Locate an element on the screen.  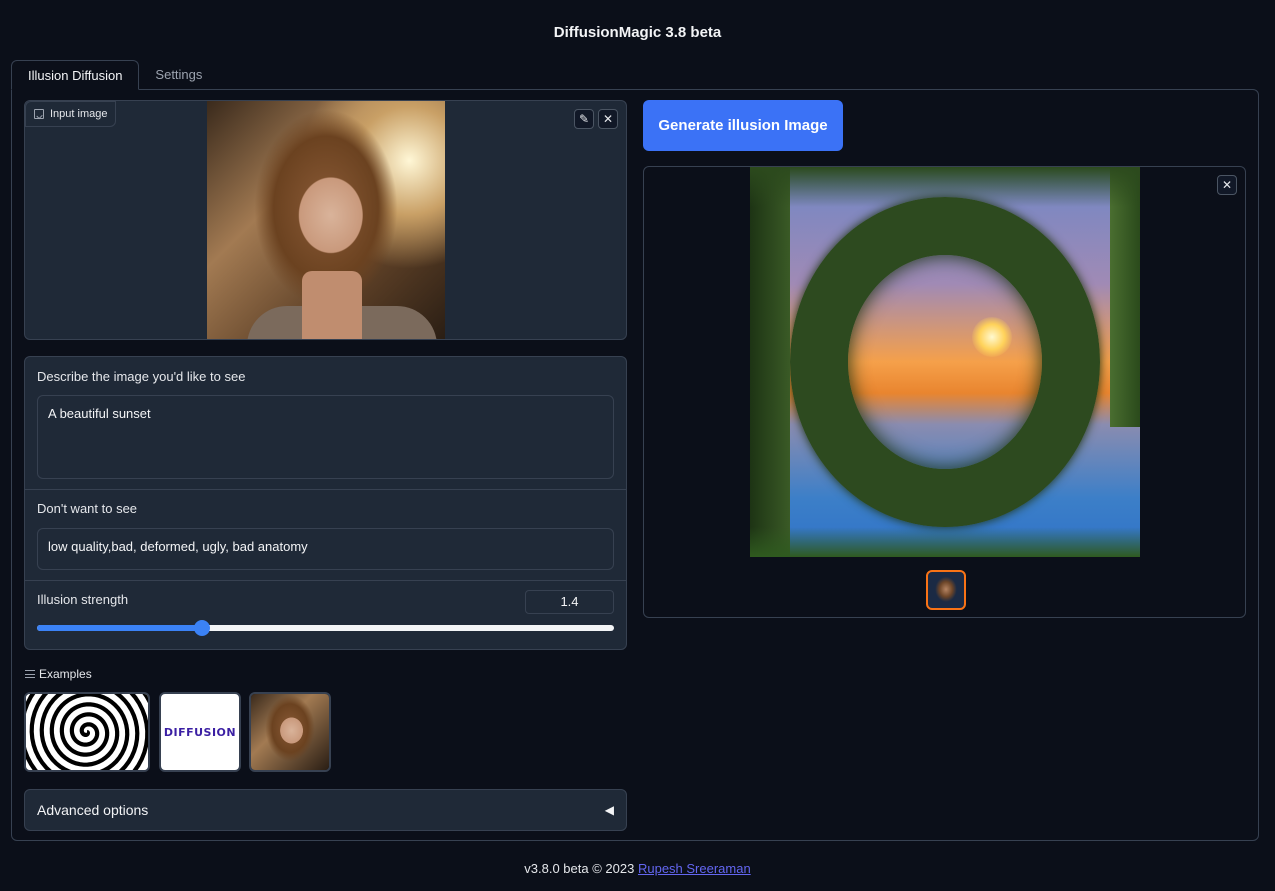
advanced-options-label: Advanced options is located at coordinates (93, 810).